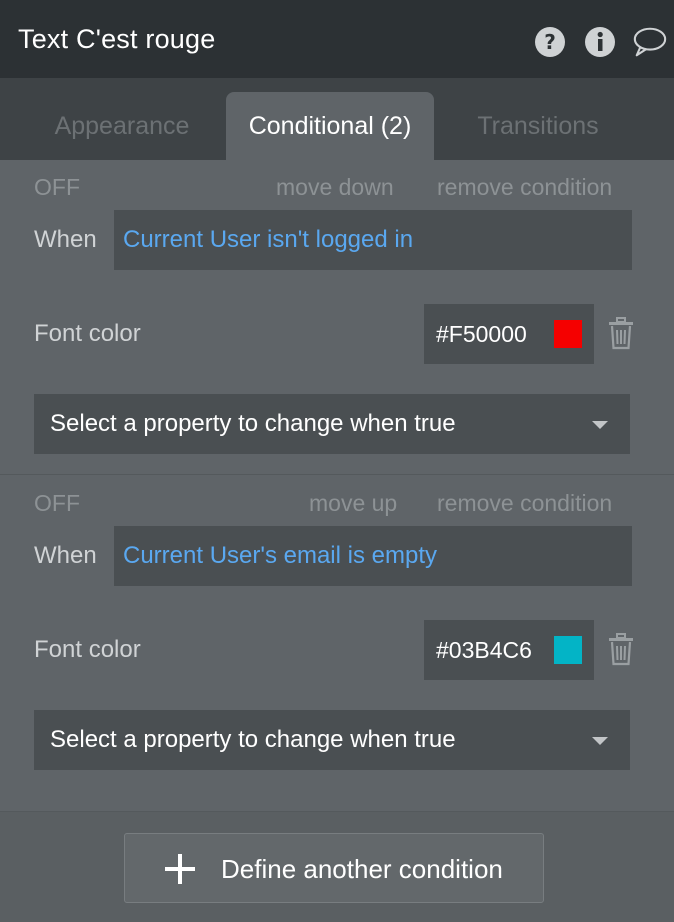 The width and height of the screenshot is (674, 922). What do you see at coordinates (484, 649) in the screenshot?
I see `color-value: #03B4C6` at bounding box center [484, 649].